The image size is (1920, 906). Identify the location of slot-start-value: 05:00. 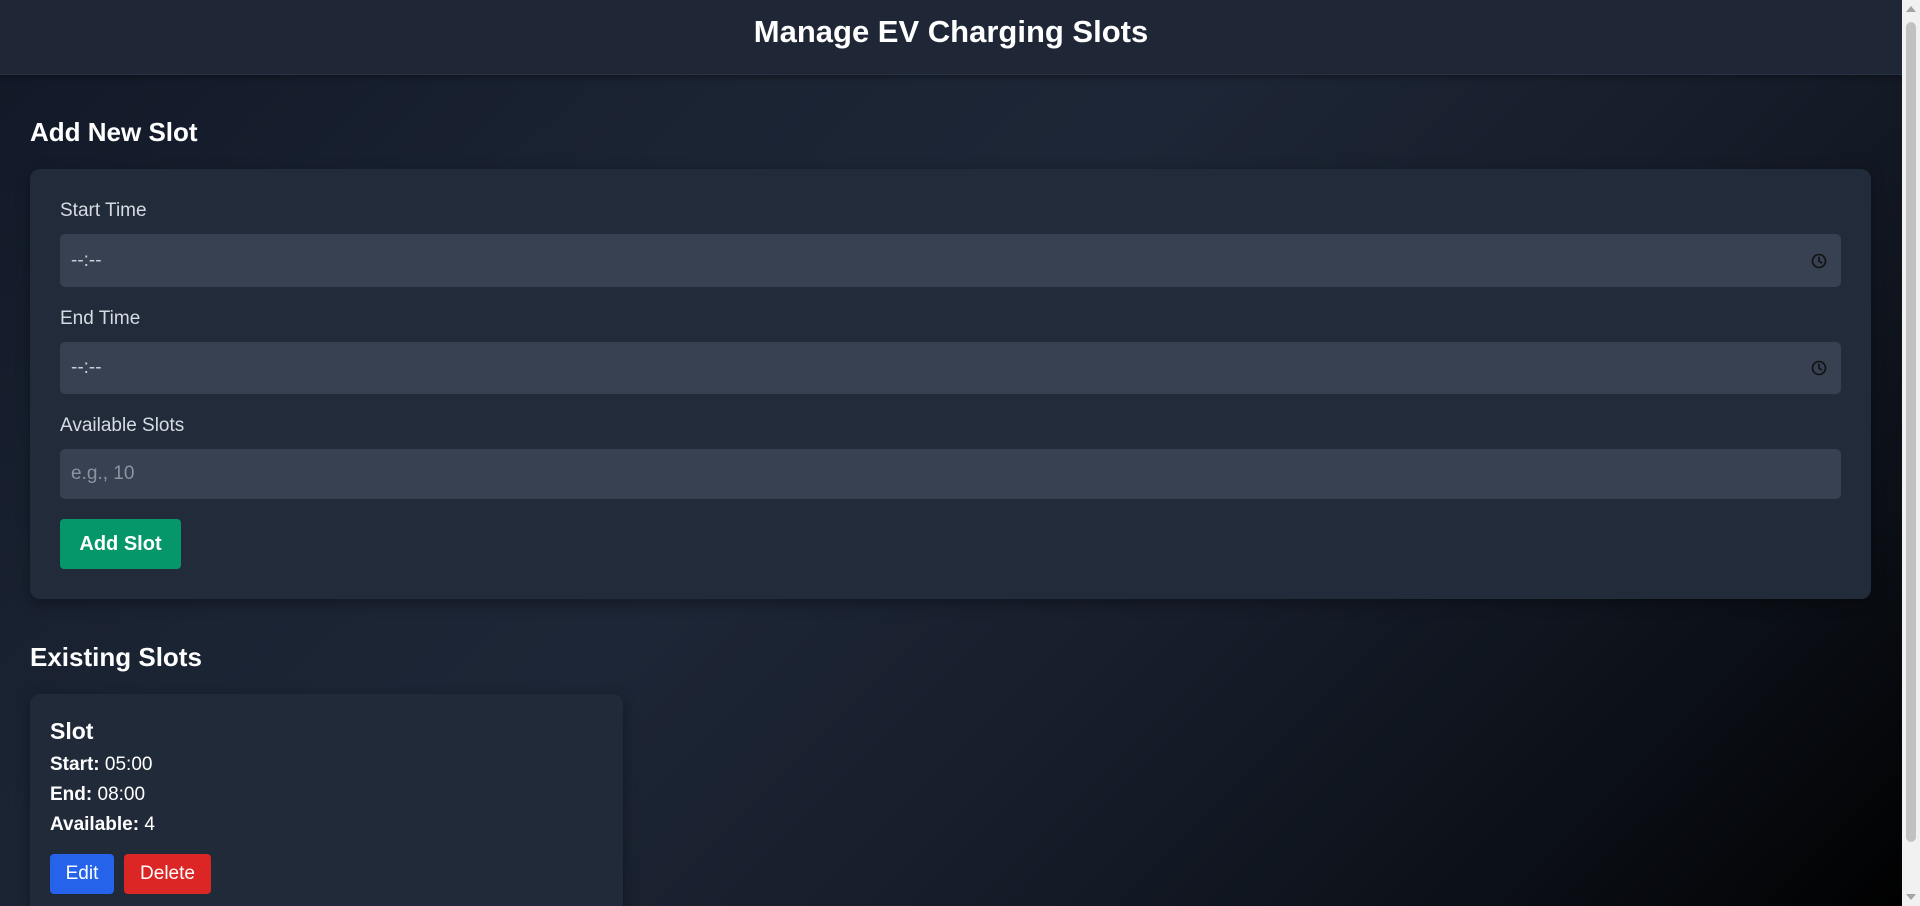
(128, 764).